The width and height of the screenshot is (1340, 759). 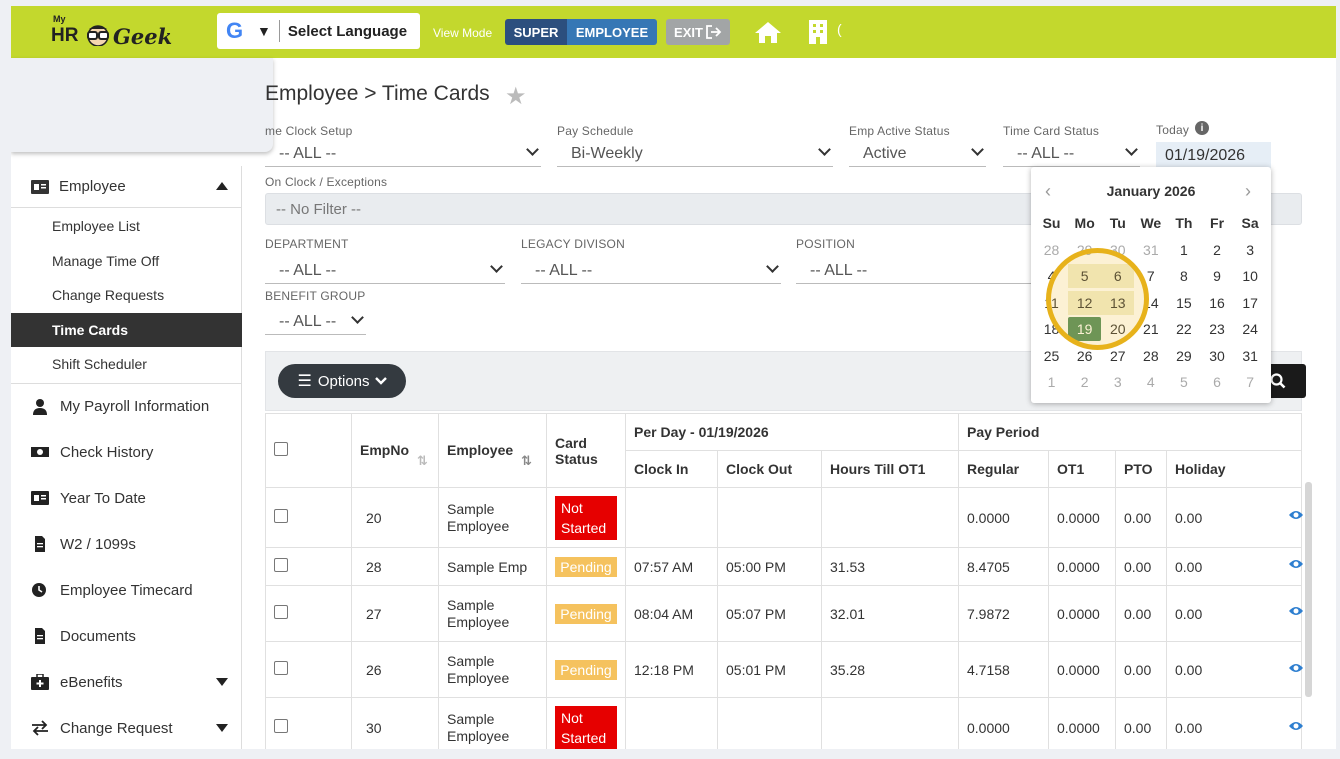 I want to click on calendar-day: 23, so click(x=1216, y=329).